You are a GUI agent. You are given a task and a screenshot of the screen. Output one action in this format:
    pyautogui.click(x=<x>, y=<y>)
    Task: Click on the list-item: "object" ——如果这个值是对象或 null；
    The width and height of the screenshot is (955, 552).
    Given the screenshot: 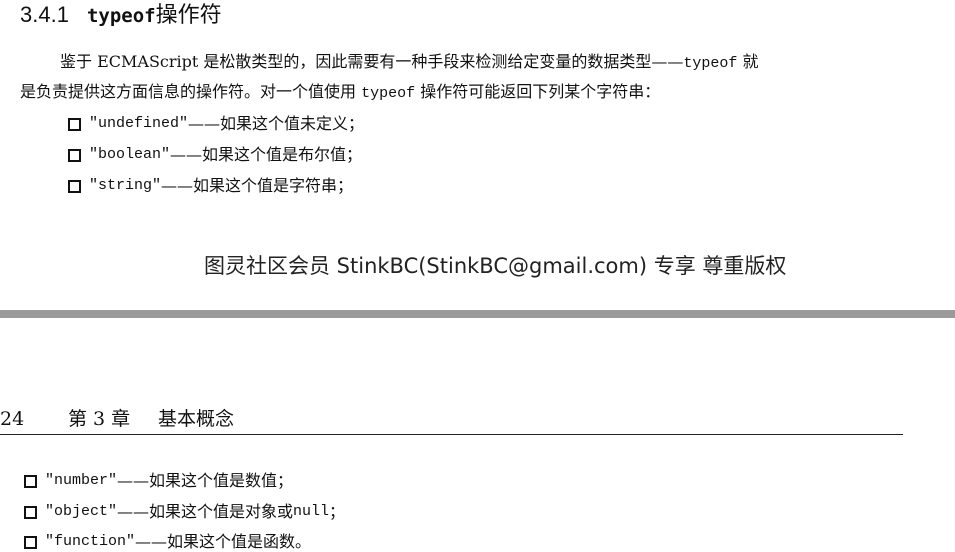 What is the action you would take?
    pyautogui.click(x=184, y=512)
    